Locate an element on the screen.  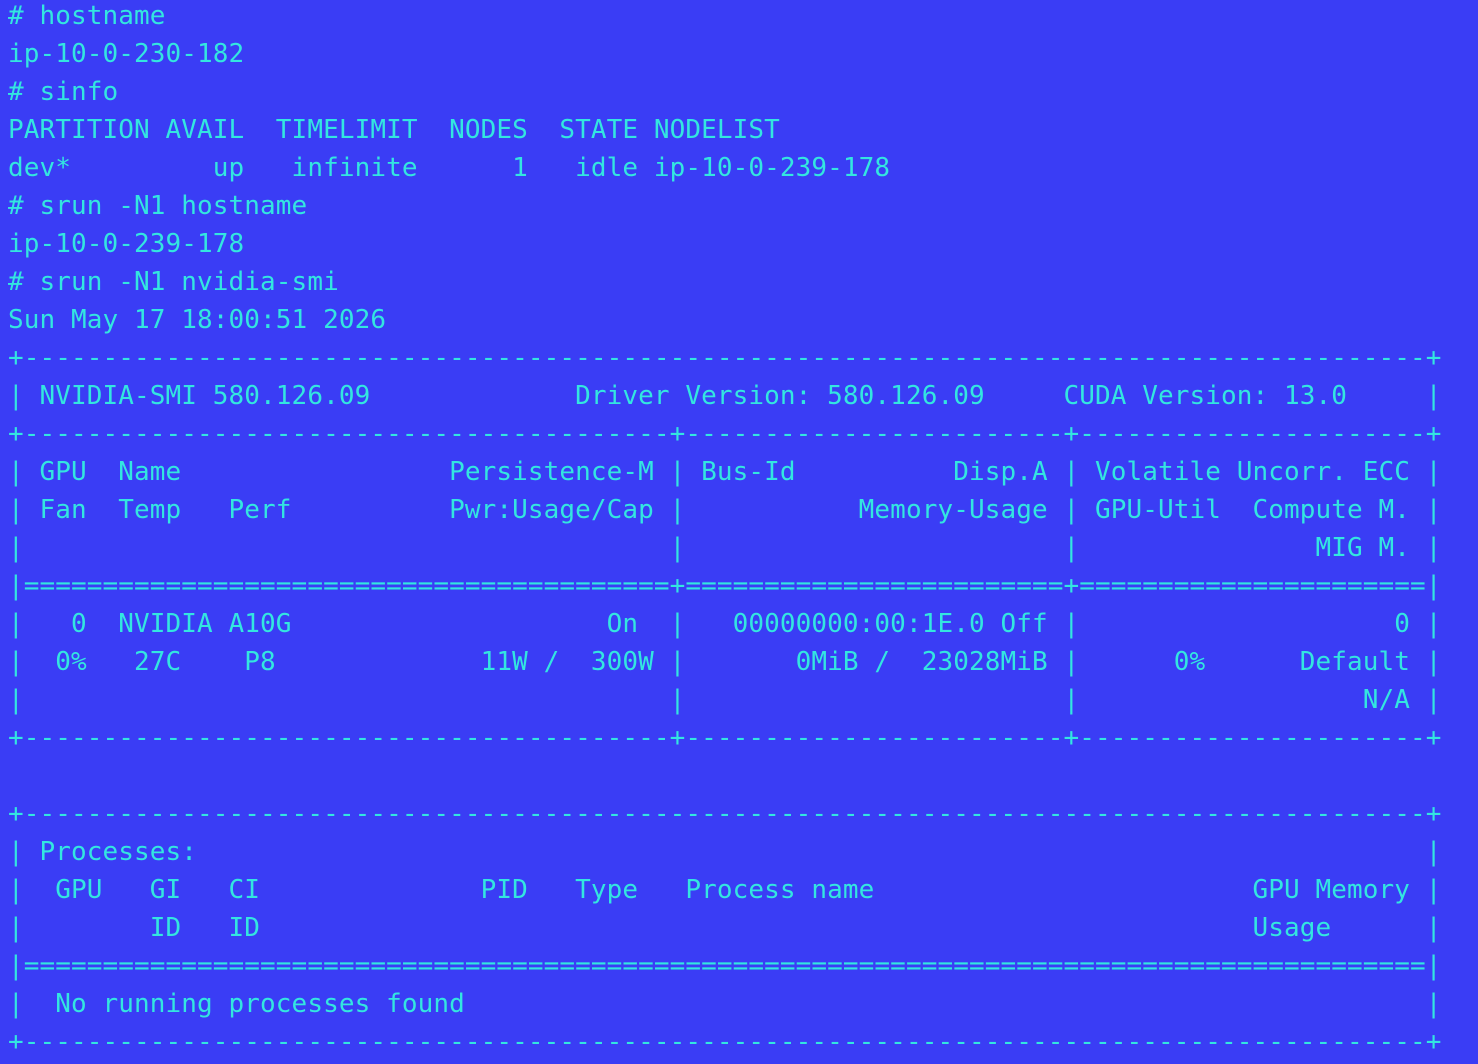
terminal-line-srun-hostname-output: ip-10-0-239-178 is located at coordinates (126, 244).